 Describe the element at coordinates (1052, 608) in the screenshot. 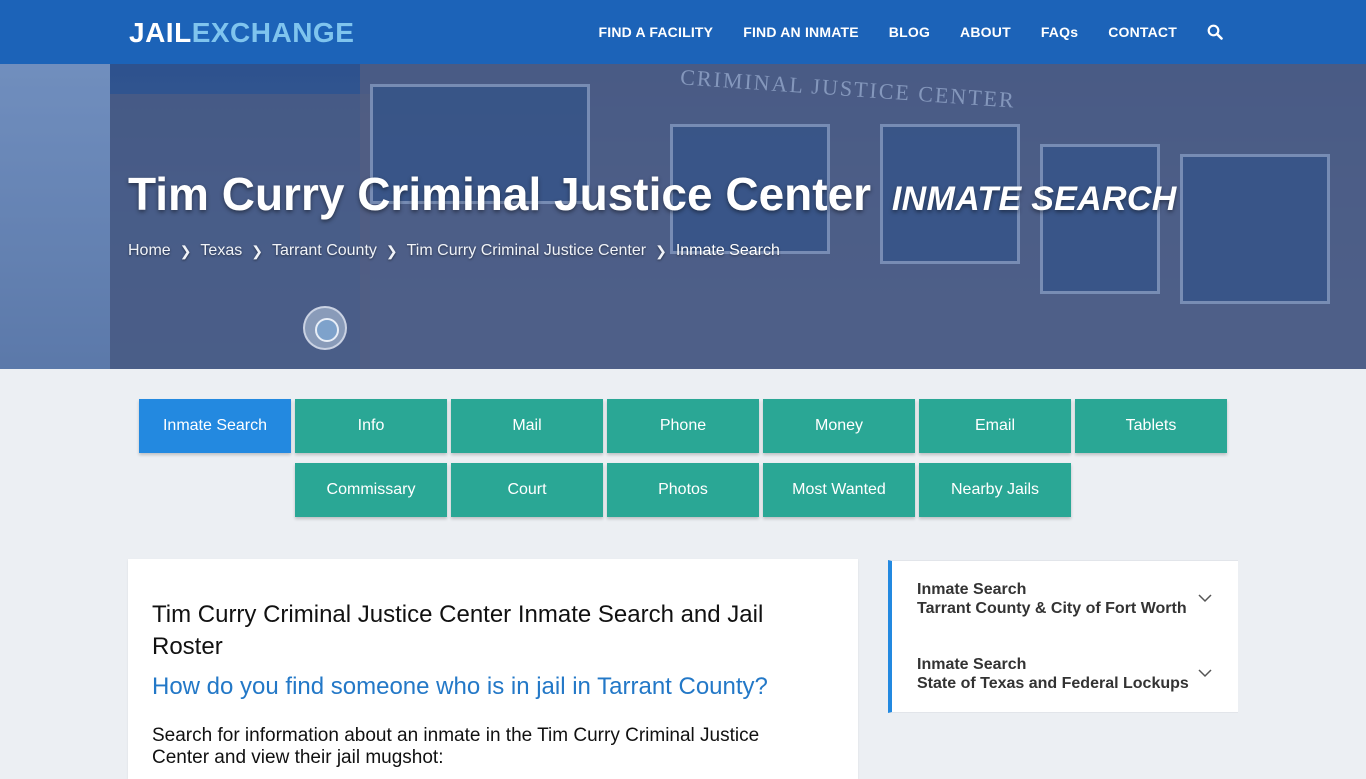

I see `accordion-label-line2: Tarrant County & City of Fort Worth` at that location.